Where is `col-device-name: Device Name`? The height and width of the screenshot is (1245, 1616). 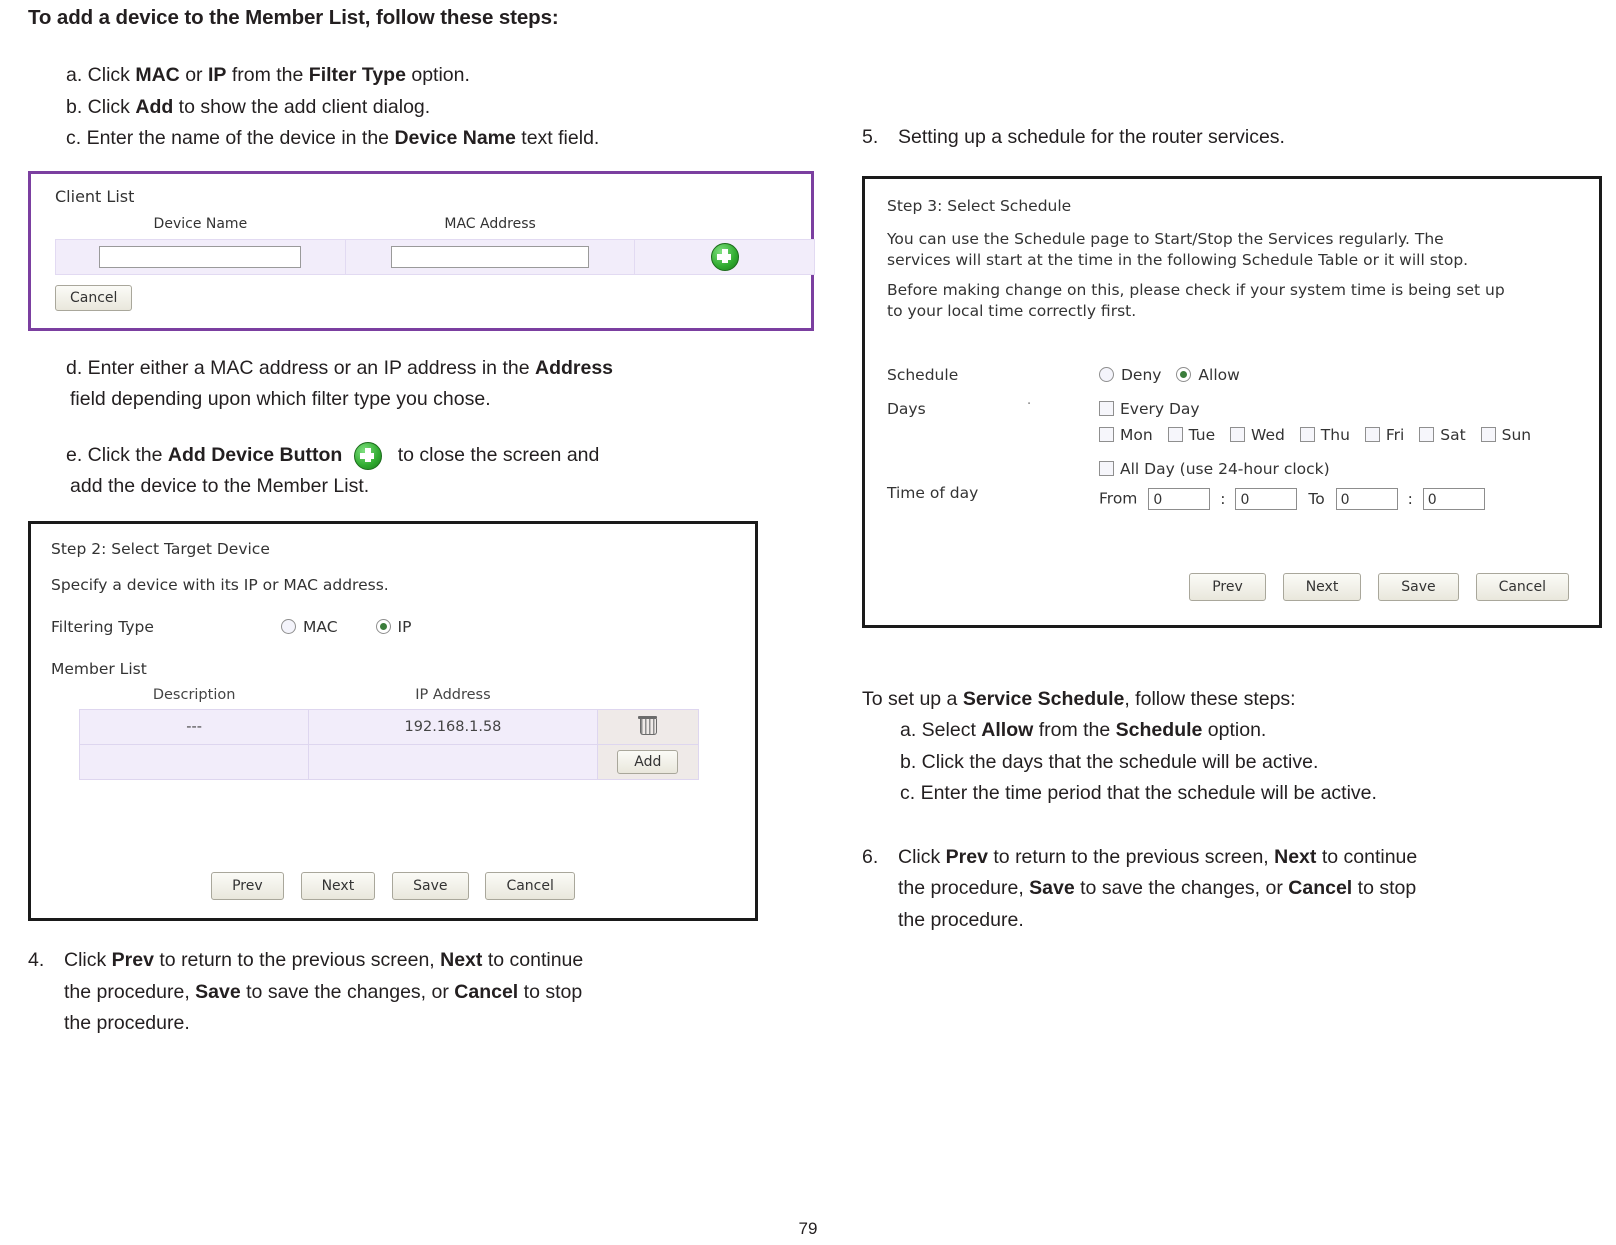 col-device-name: Device Name is located at coordinates (200, 223).